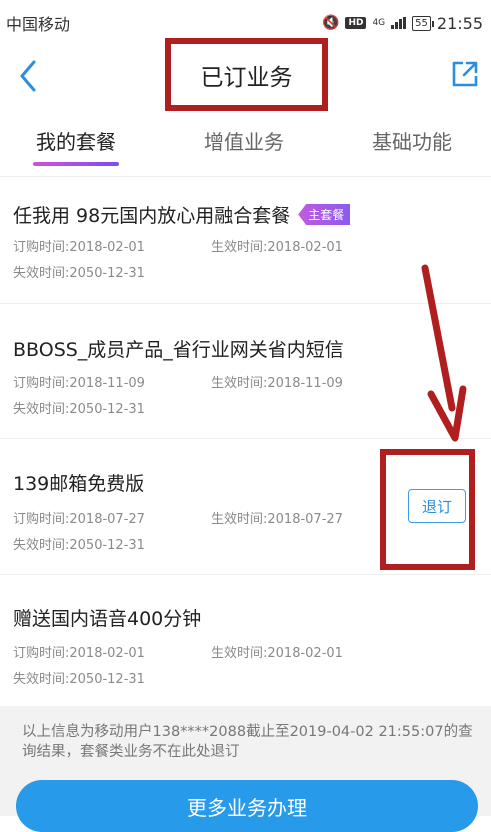 The width and height of the screenshot is (491, 832). Describe the element at coordinates (79, 383) in the screenshot. I see `order-time: 订购时间:2018-11-09` at that location.